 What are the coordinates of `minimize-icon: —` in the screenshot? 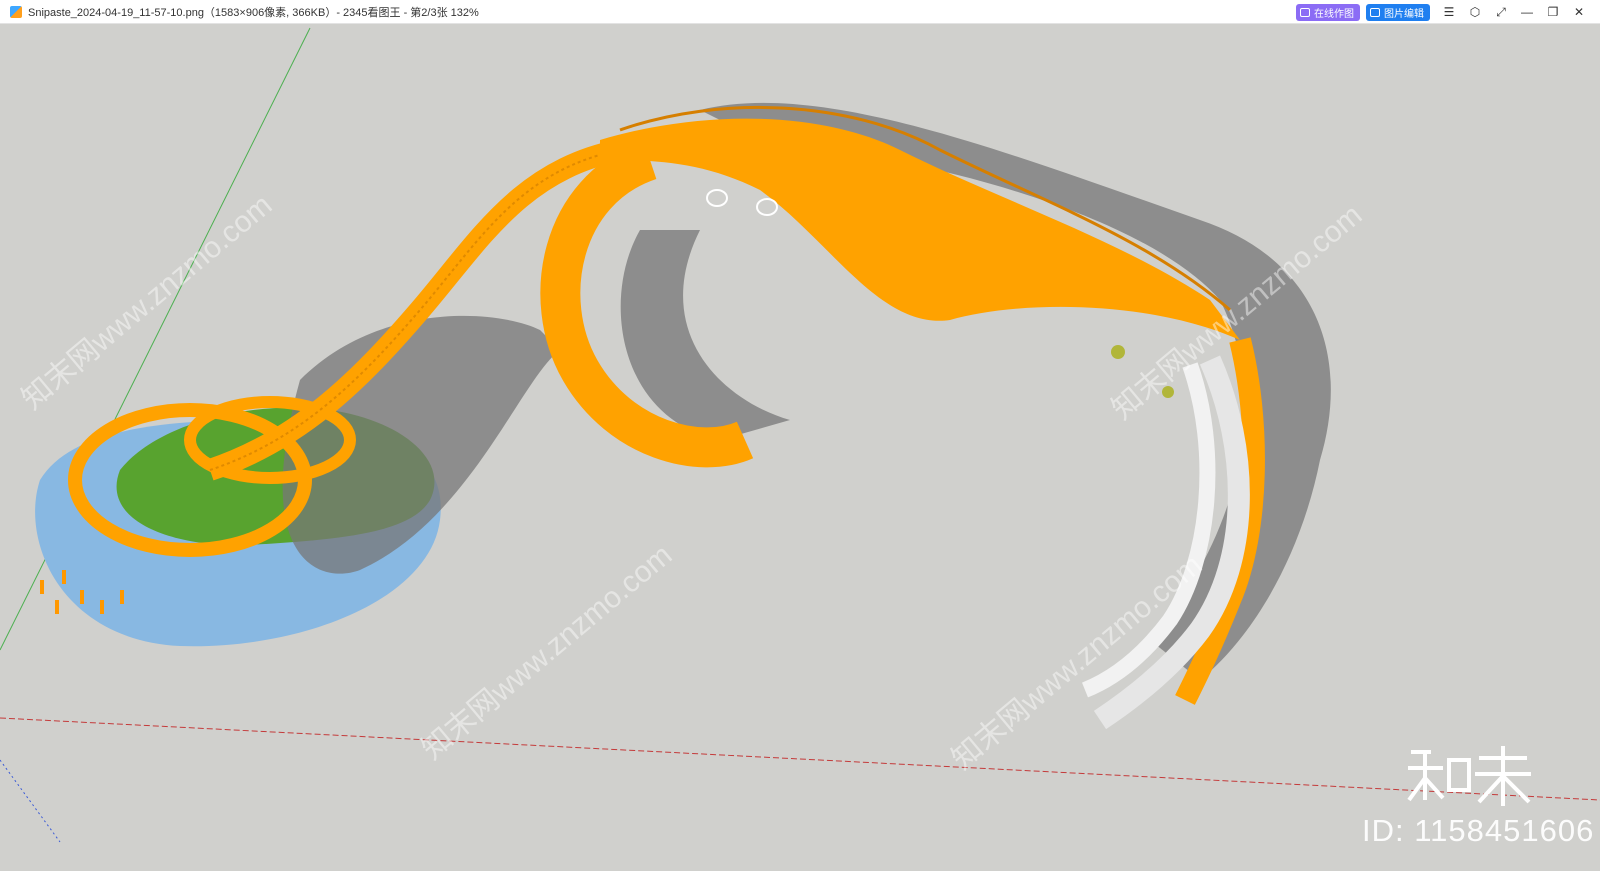 It's located at (1527, 12).